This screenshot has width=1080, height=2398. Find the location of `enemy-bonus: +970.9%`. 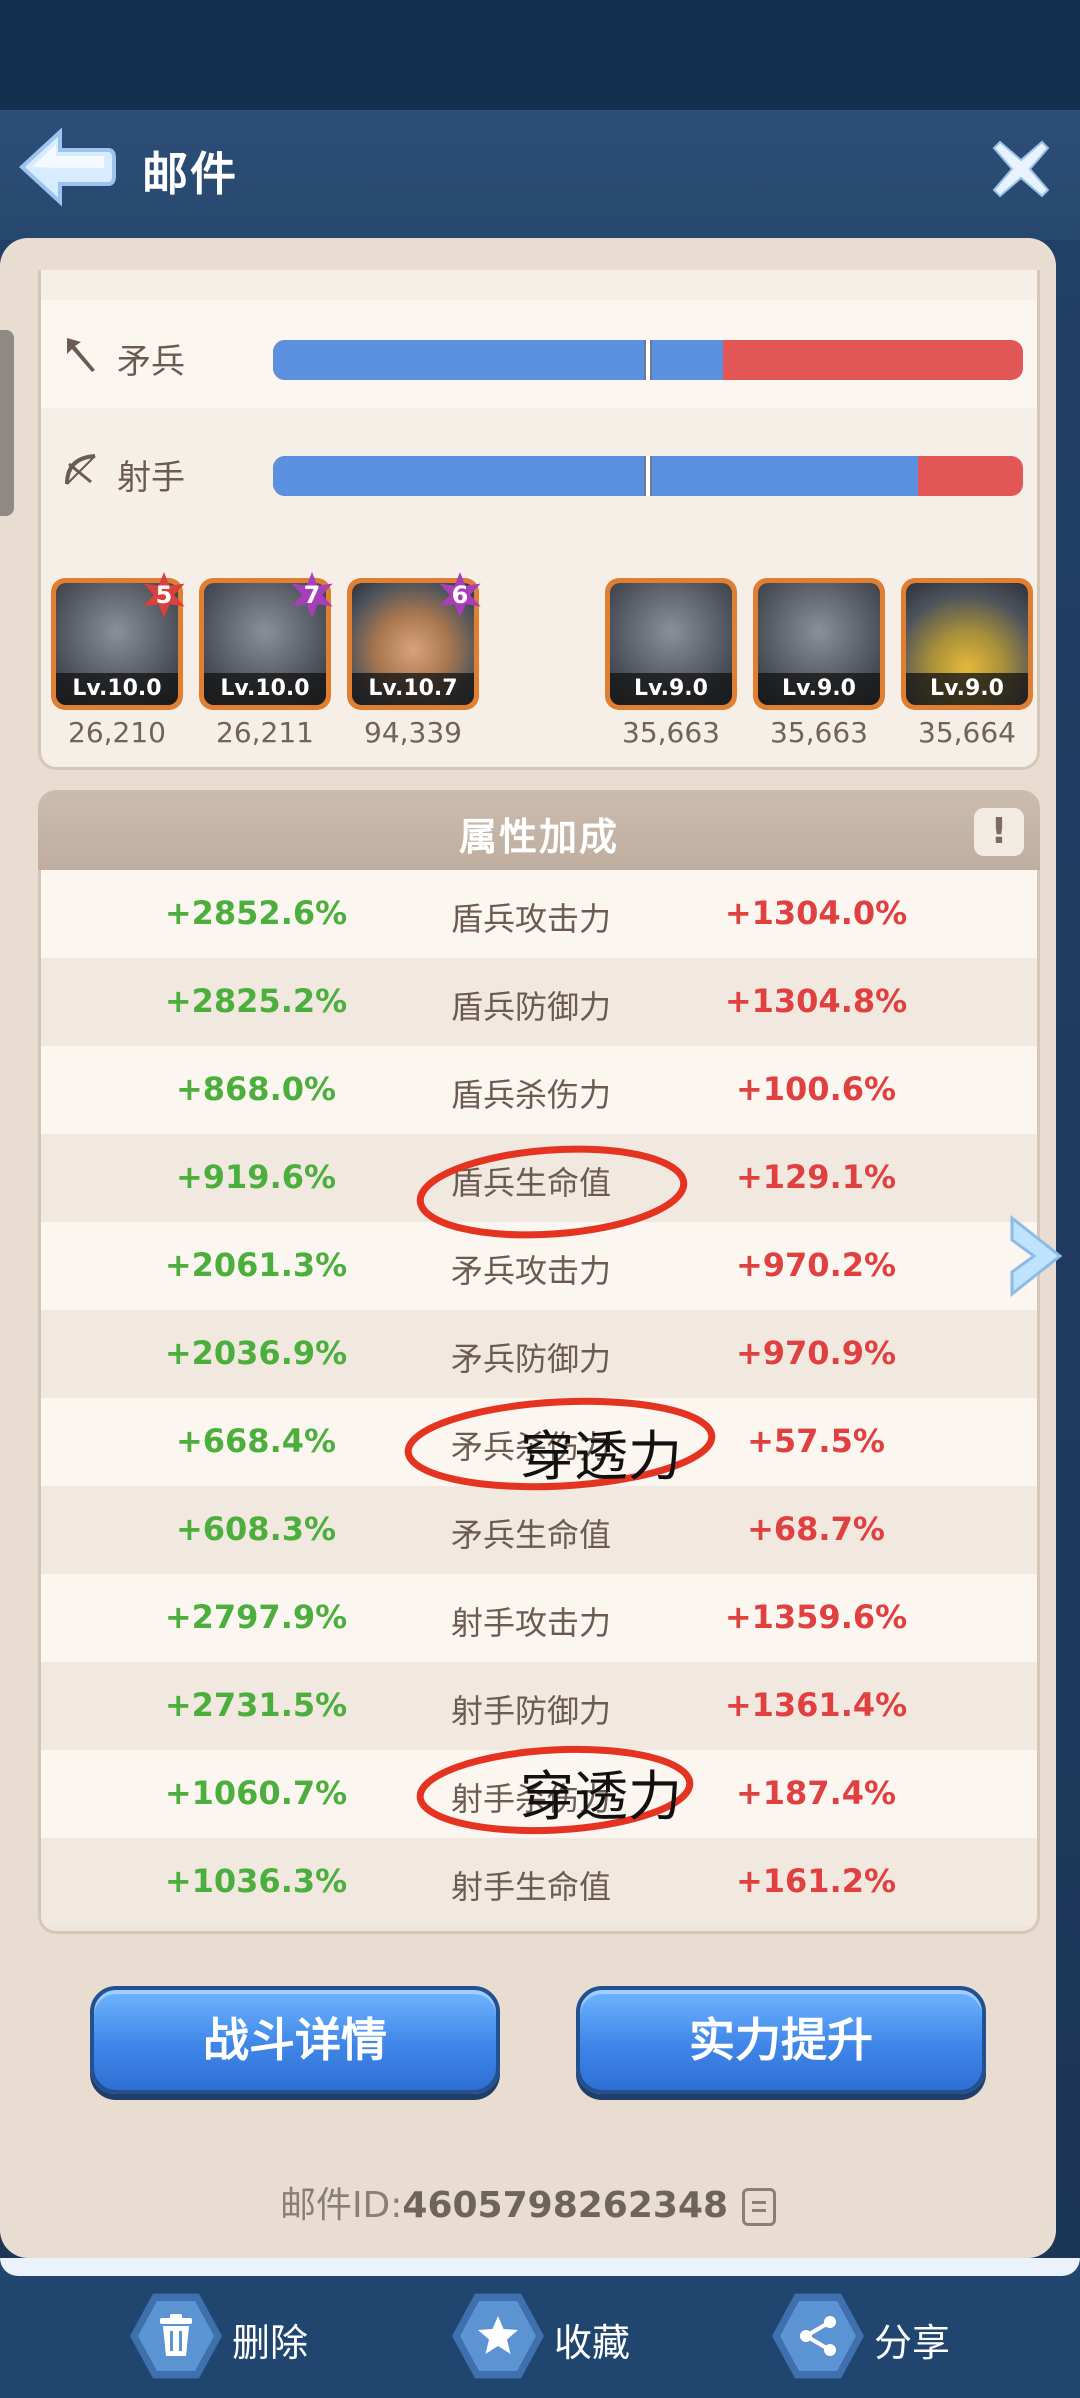

enemy-bonus: +970.9% is located at coordinates (816, 1353).